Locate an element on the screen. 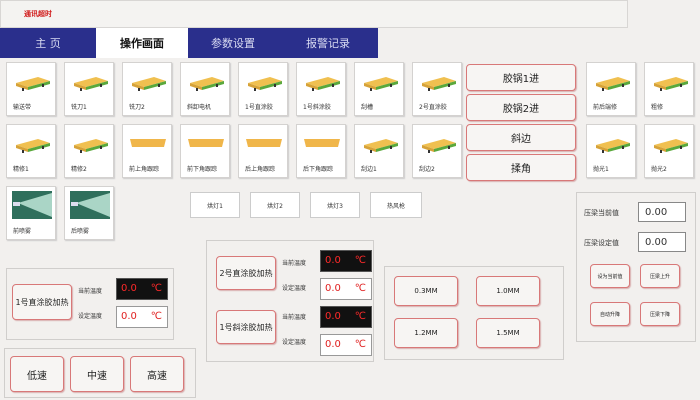  glue-pot-1-button: 胶锅1进 is located at coordinates (521, 77).